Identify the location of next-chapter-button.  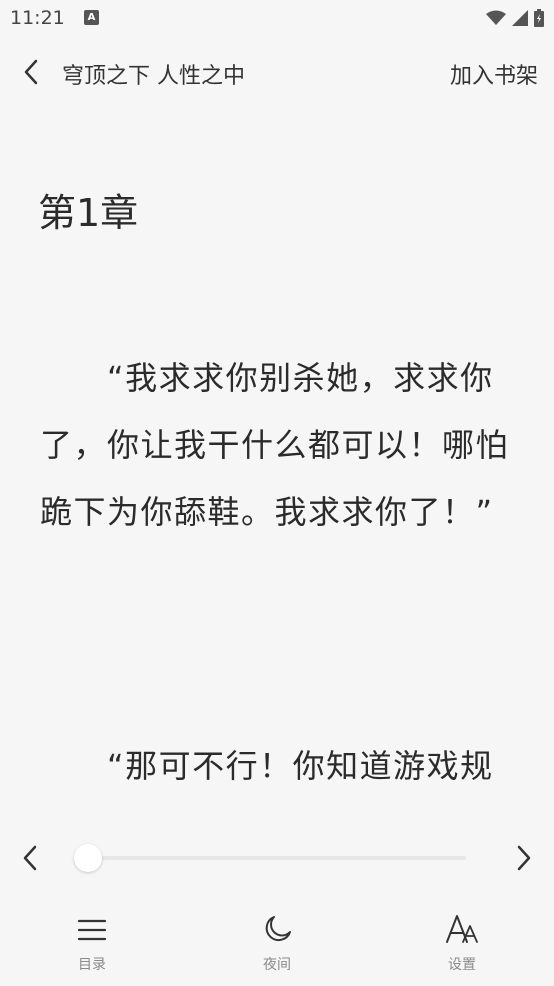
(523, 858).